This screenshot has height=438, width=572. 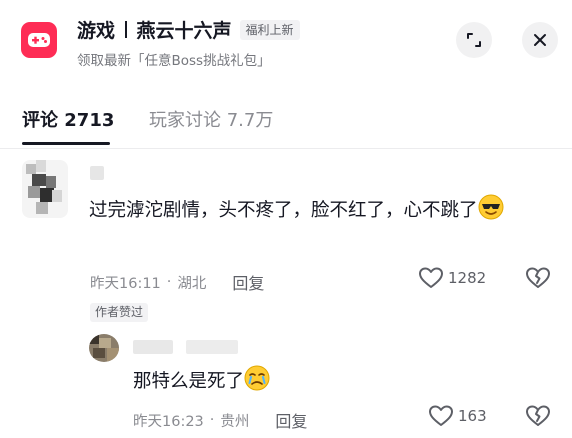 I want to click on reply-dislike-button, so click(x=538, y=418).